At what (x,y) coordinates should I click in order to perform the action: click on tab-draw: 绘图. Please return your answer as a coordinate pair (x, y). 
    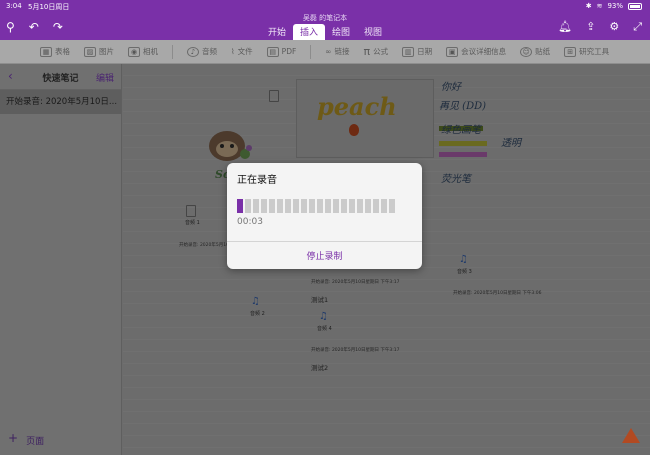
    Looking at the image, I should click on (341, 32).